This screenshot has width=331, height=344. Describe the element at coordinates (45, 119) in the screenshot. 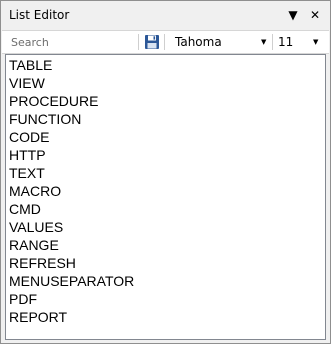

I see `list-item: FUNCTION` at that location.